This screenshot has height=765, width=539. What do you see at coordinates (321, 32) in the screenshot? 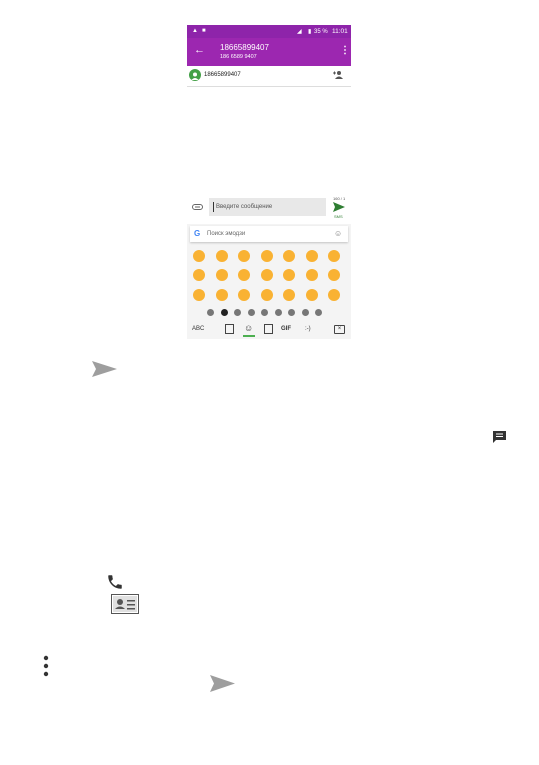
I see `battery-level: 35 %` at bounding box center [321, 32].